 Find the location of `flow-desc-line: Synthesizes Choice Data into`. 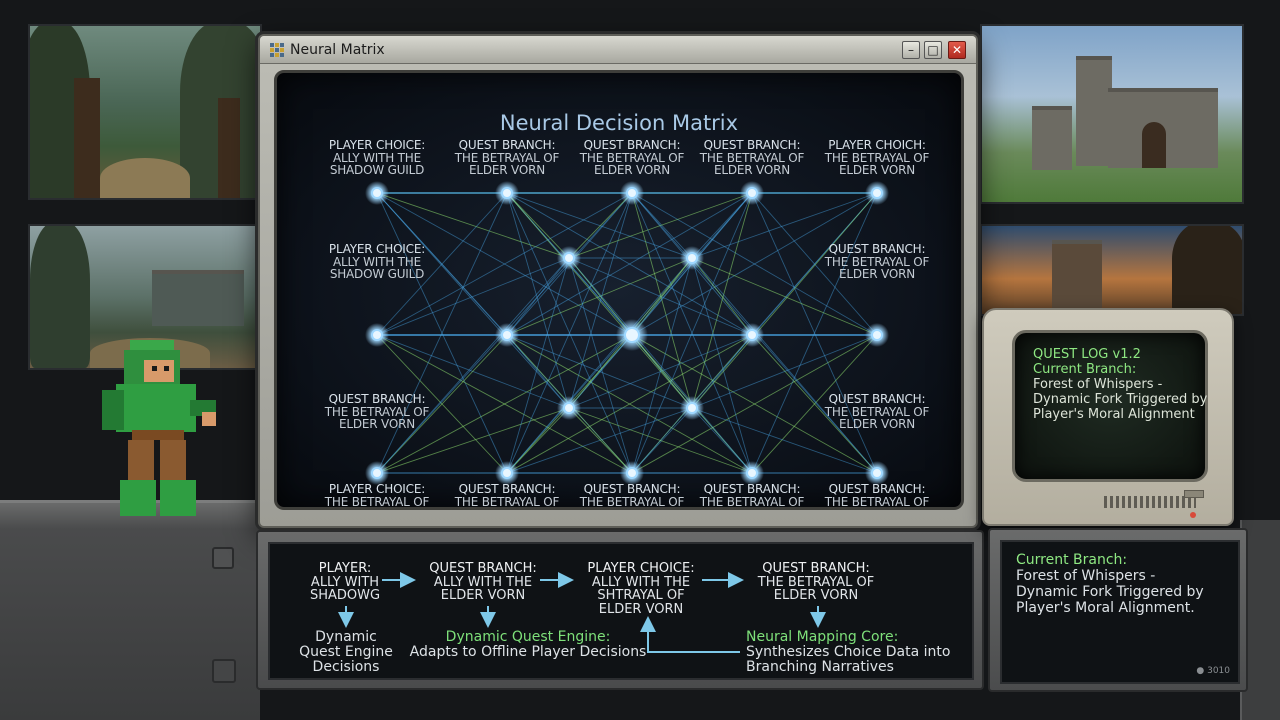

flow-desc-line: Synthesizes Choice Data into is located at coordinates (848, 652).